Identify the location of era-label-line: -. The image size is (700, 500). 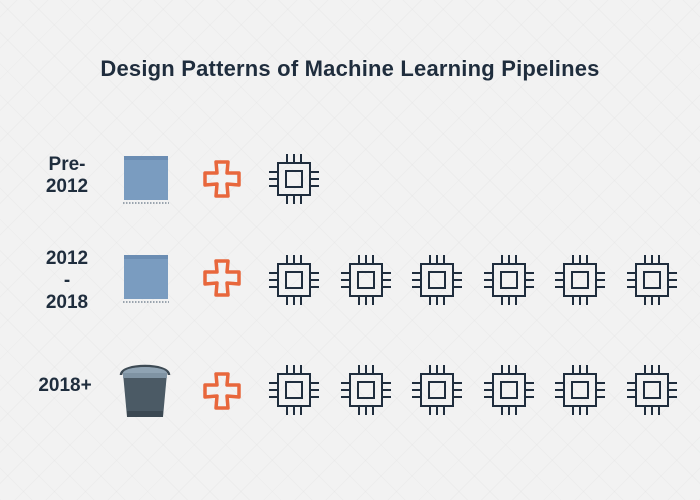
(67, 280).